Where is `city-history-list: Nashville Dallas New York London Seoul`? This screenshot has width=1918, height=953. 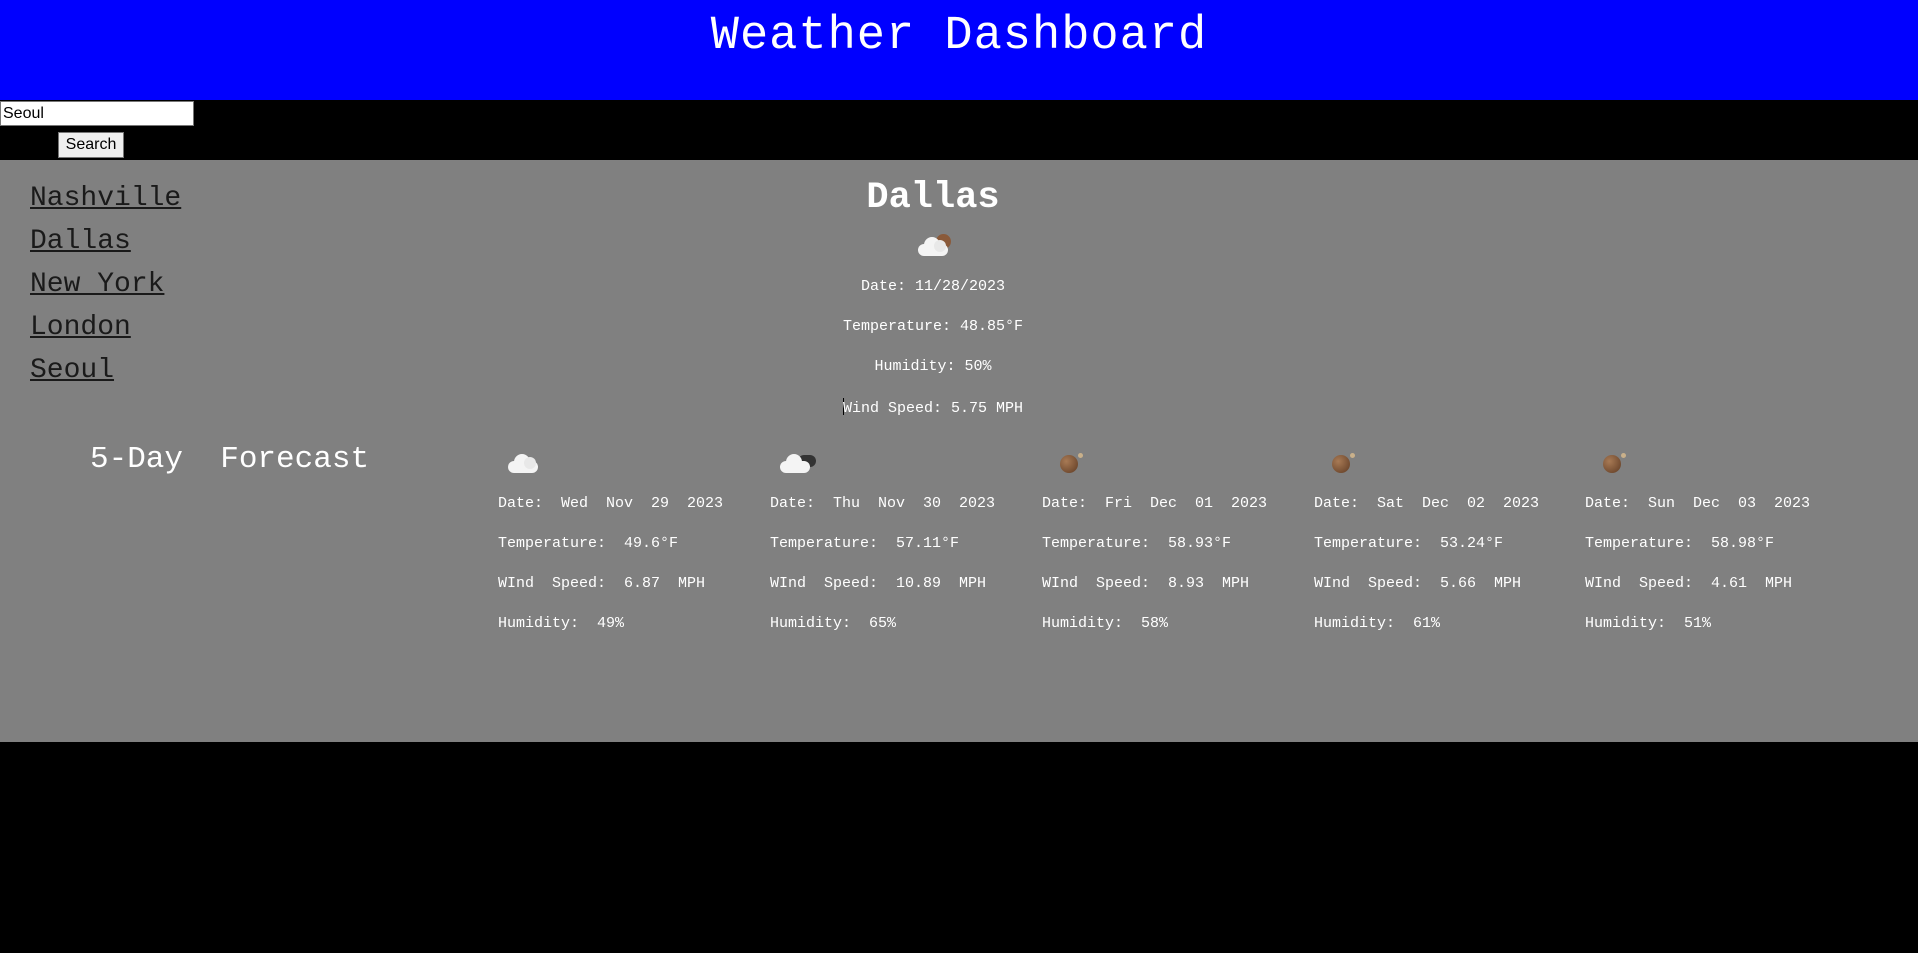 city-history-list: Nashville Dallas New York London Seoul is located at coordinates (105, 284).